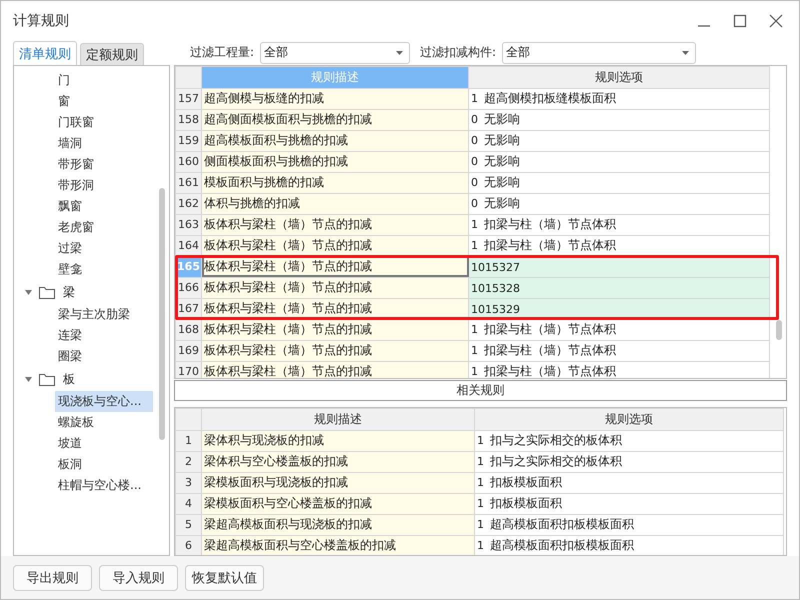 This screenshot has height=600, width=800. What do you see at coordinates (104, 248) in the screenshot?
I see `tree-item: 过梁` at bounding box center [104, 248].